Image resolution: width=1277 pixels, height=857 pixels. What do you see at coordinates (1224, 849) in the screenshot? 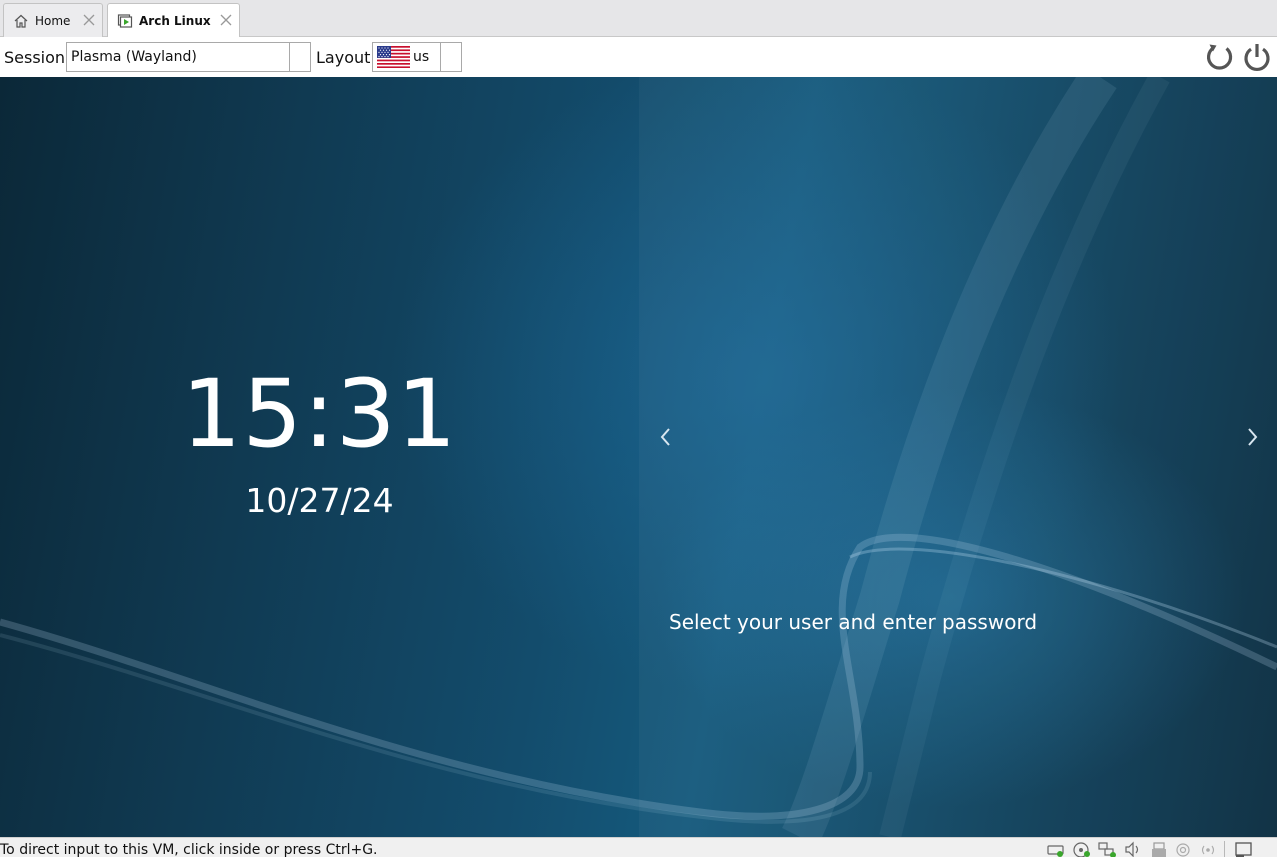
I see `statusbar-divider` at bounding box center [1224, 849].